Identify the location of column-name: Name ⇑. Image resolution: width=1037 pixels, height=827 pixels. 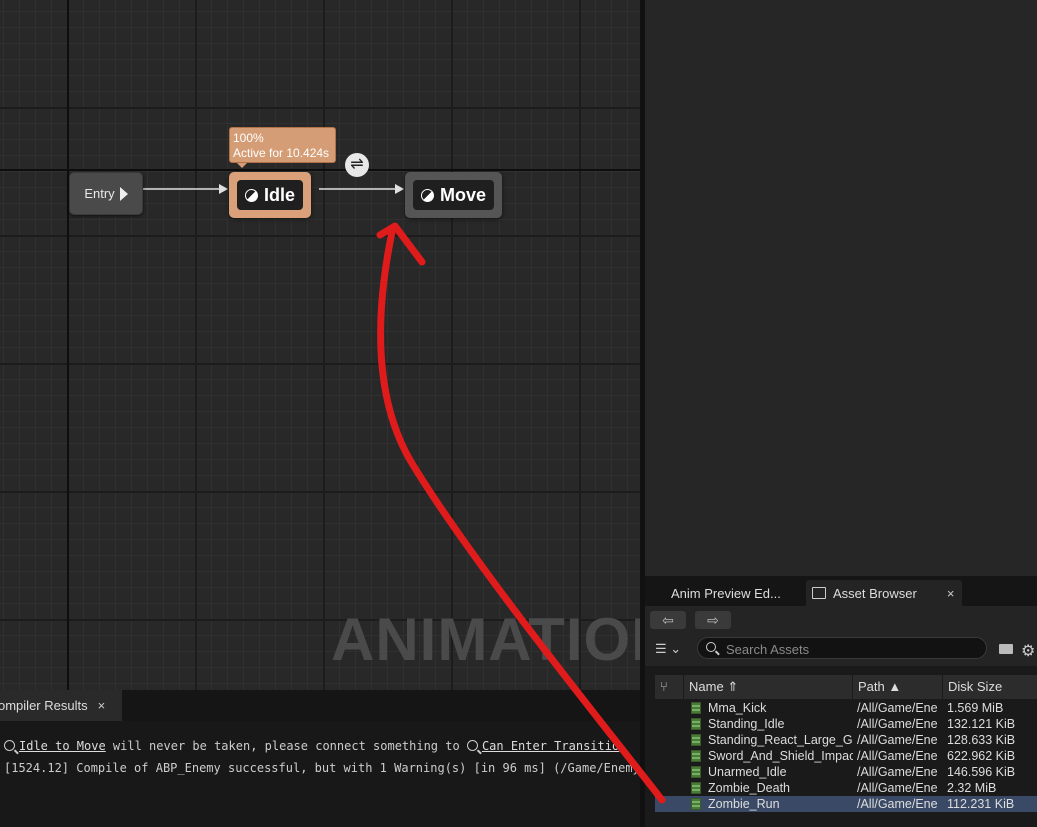
(767, 687).